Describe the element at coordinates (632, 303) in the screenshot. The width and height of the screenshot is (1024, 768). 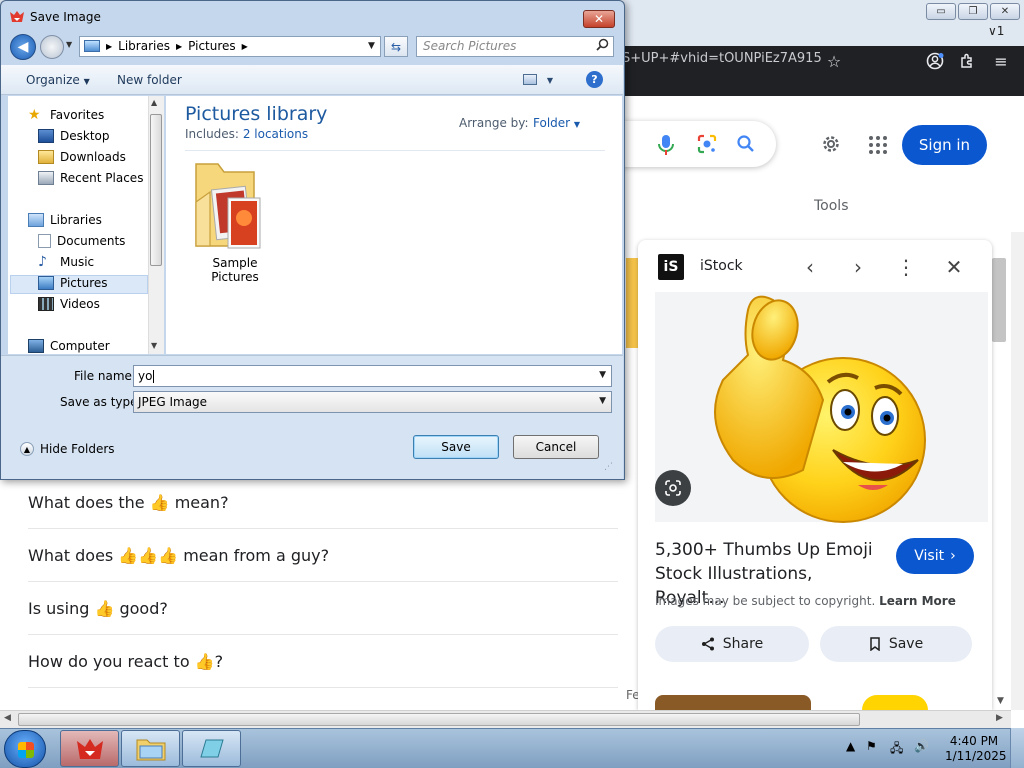
I see `thumbnail-strip` at that location.